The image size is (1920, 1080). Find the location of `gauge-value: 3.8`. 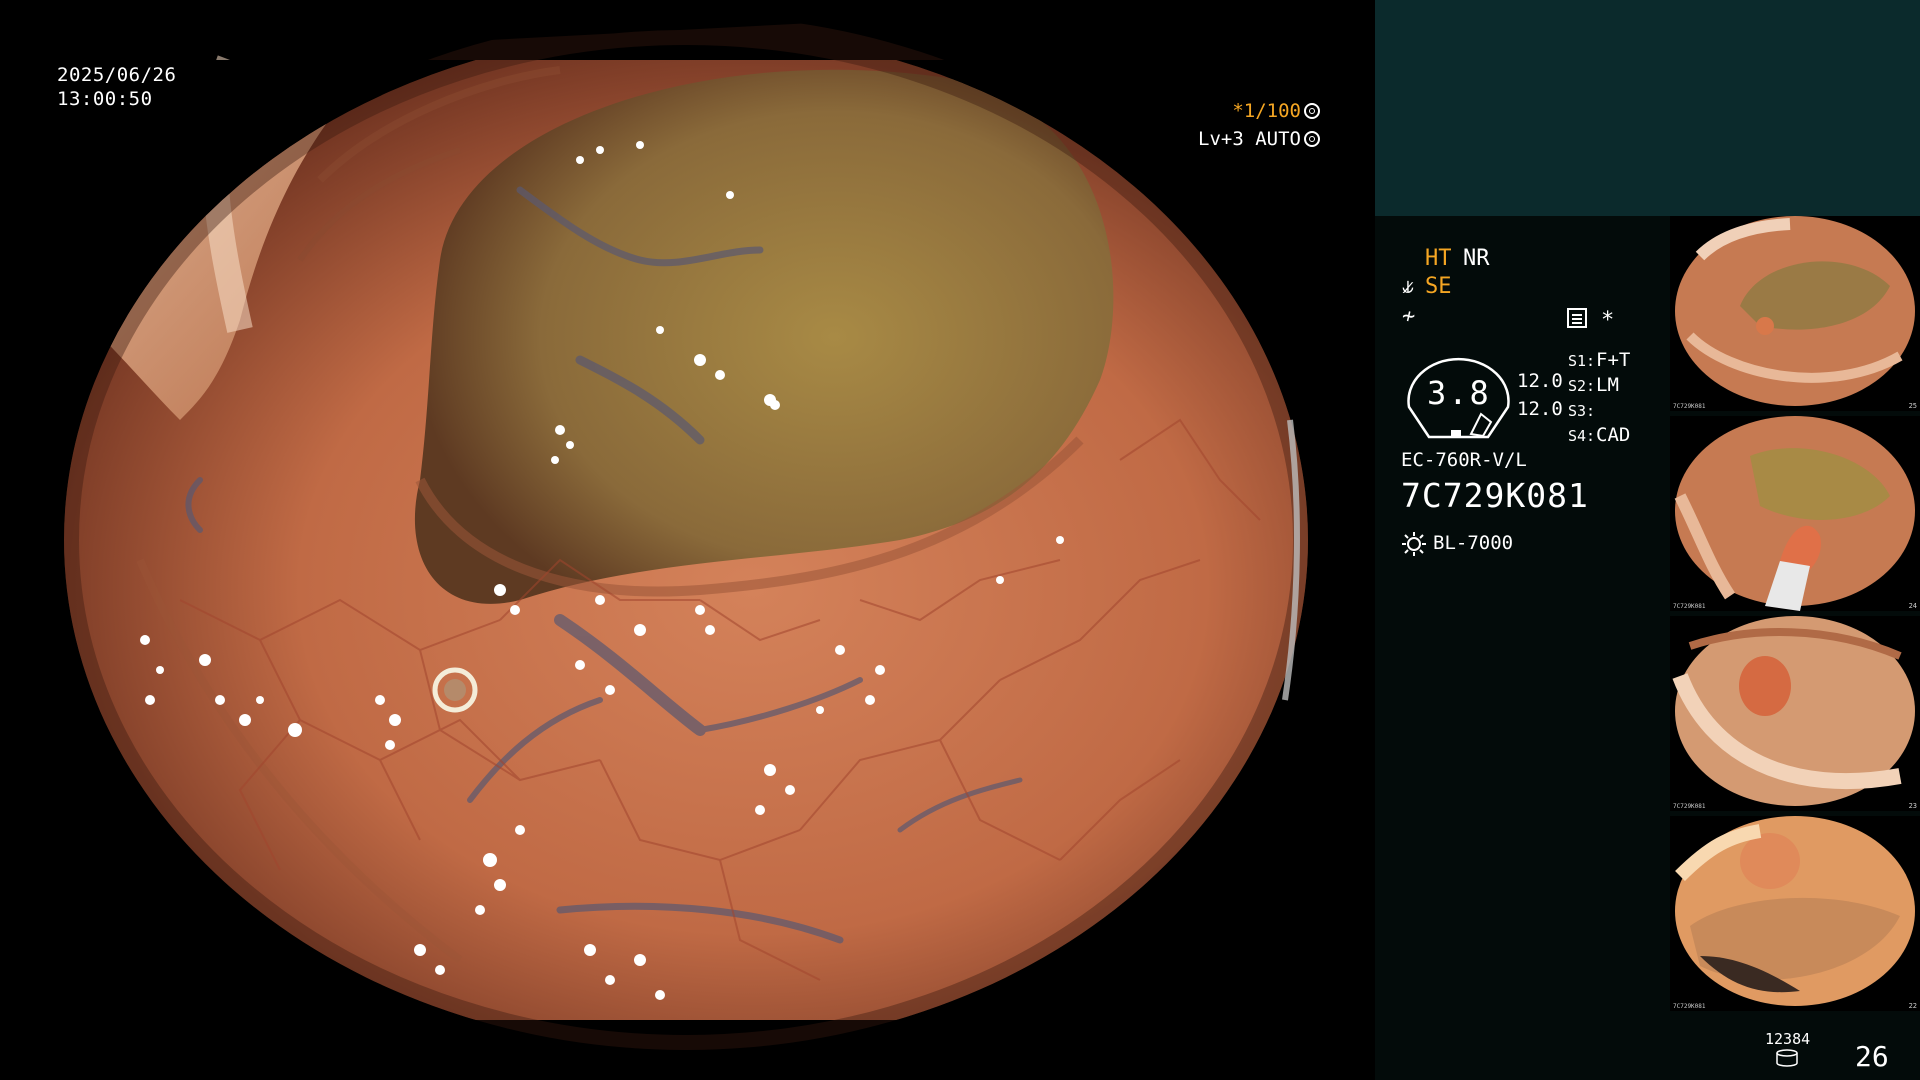

gauge-value: 3.8 is located at coordinates (1459, 393).